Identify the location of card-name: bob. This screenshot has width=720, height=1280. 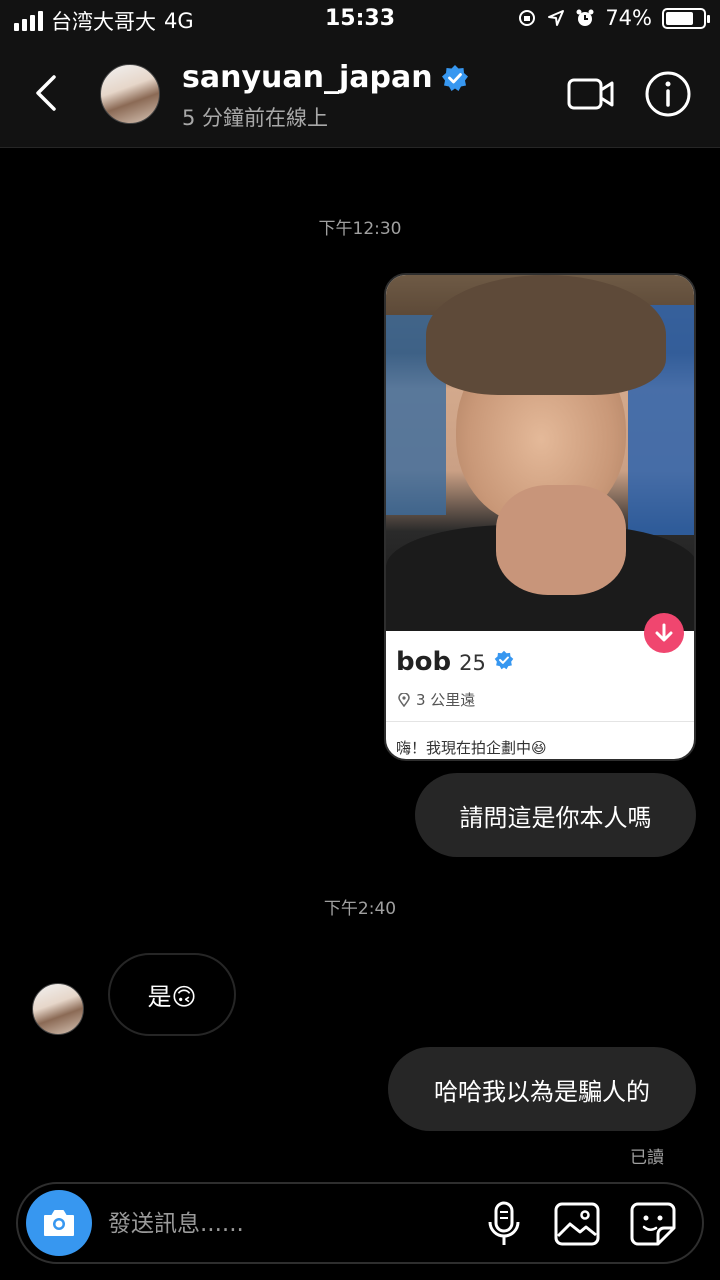
(424, 662).